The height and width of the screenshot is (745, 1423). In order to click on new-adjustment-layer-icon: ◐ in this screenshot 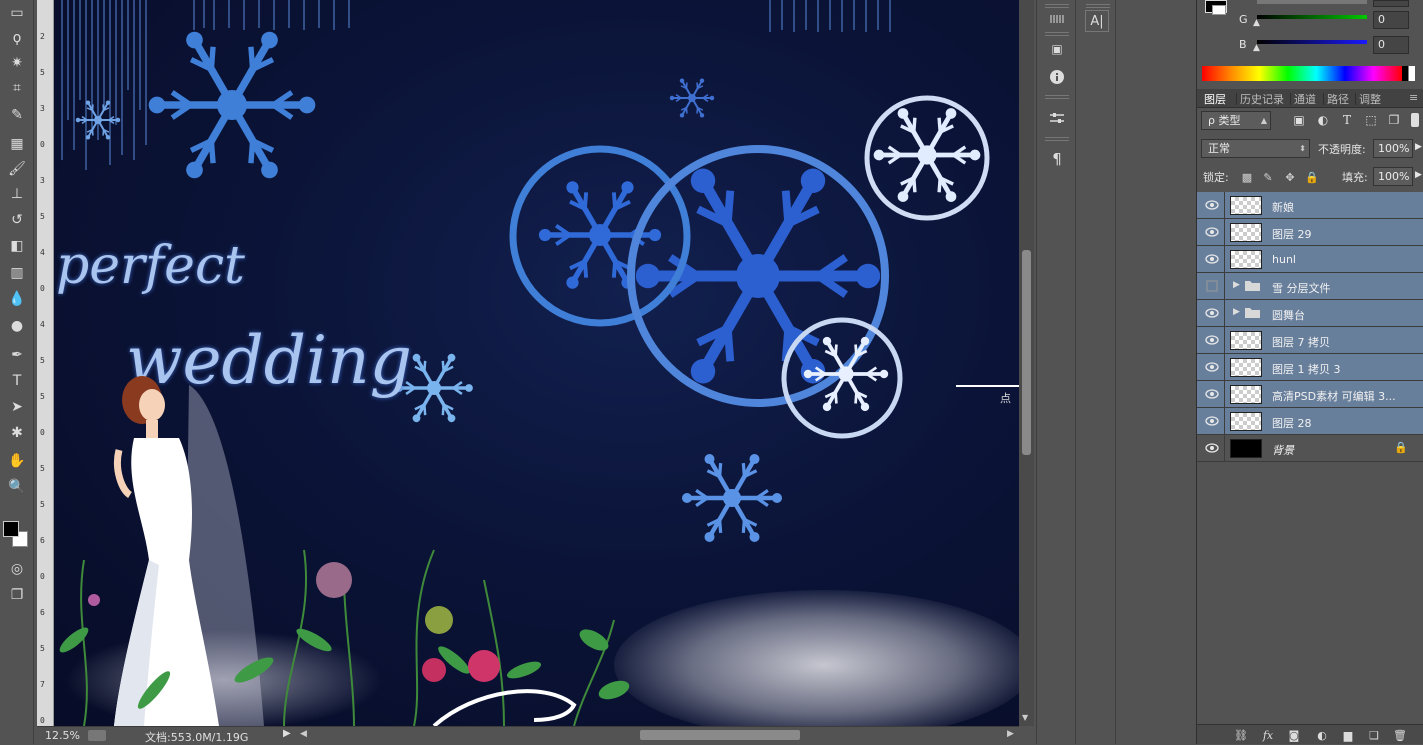, I will do `click(1322, 735)`.